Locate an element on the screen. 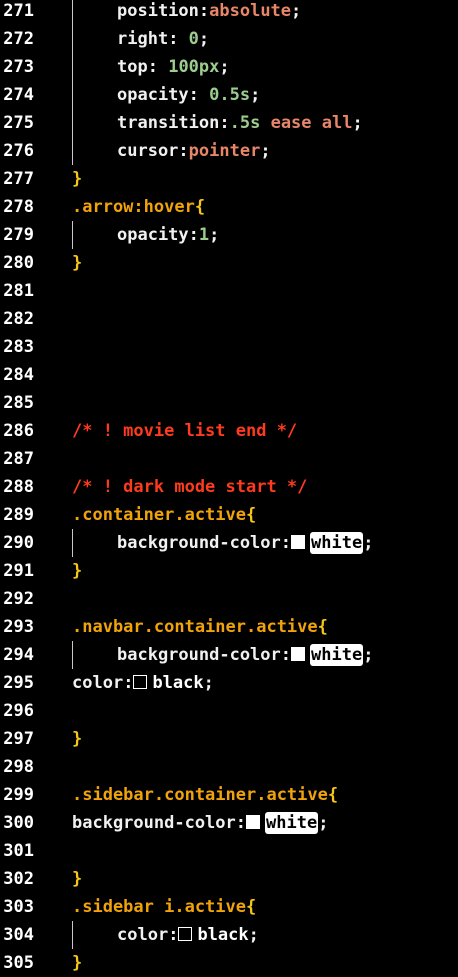 This screenshot has width=458, height=977. code-line: 297} is located at coordinates (229, 739).